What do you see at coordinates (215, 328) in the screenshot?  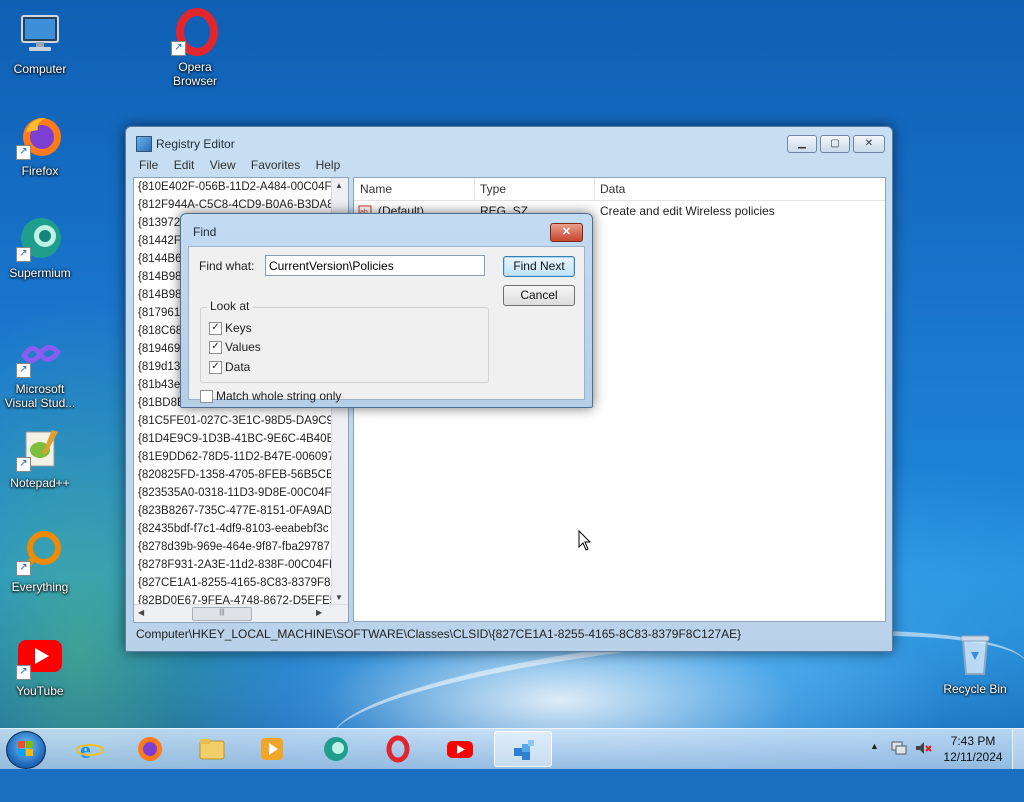 I see `keys-checkbox: ✓` at bounding box center [215, 328].